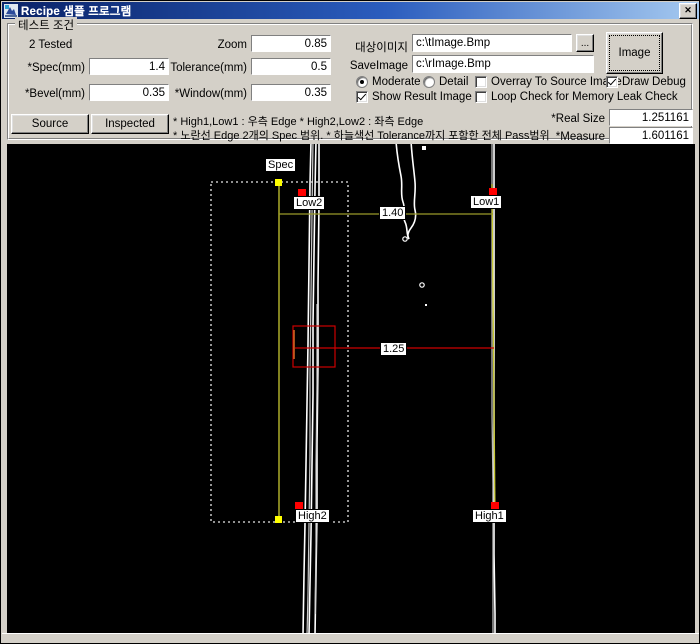 The height and width of the screenshot is (644, 700). What do you see at coordinates (503, 64) in the screenshot?
I see `save-image-input: c:\rImage.Bmp` at bounding box center [503, 64].